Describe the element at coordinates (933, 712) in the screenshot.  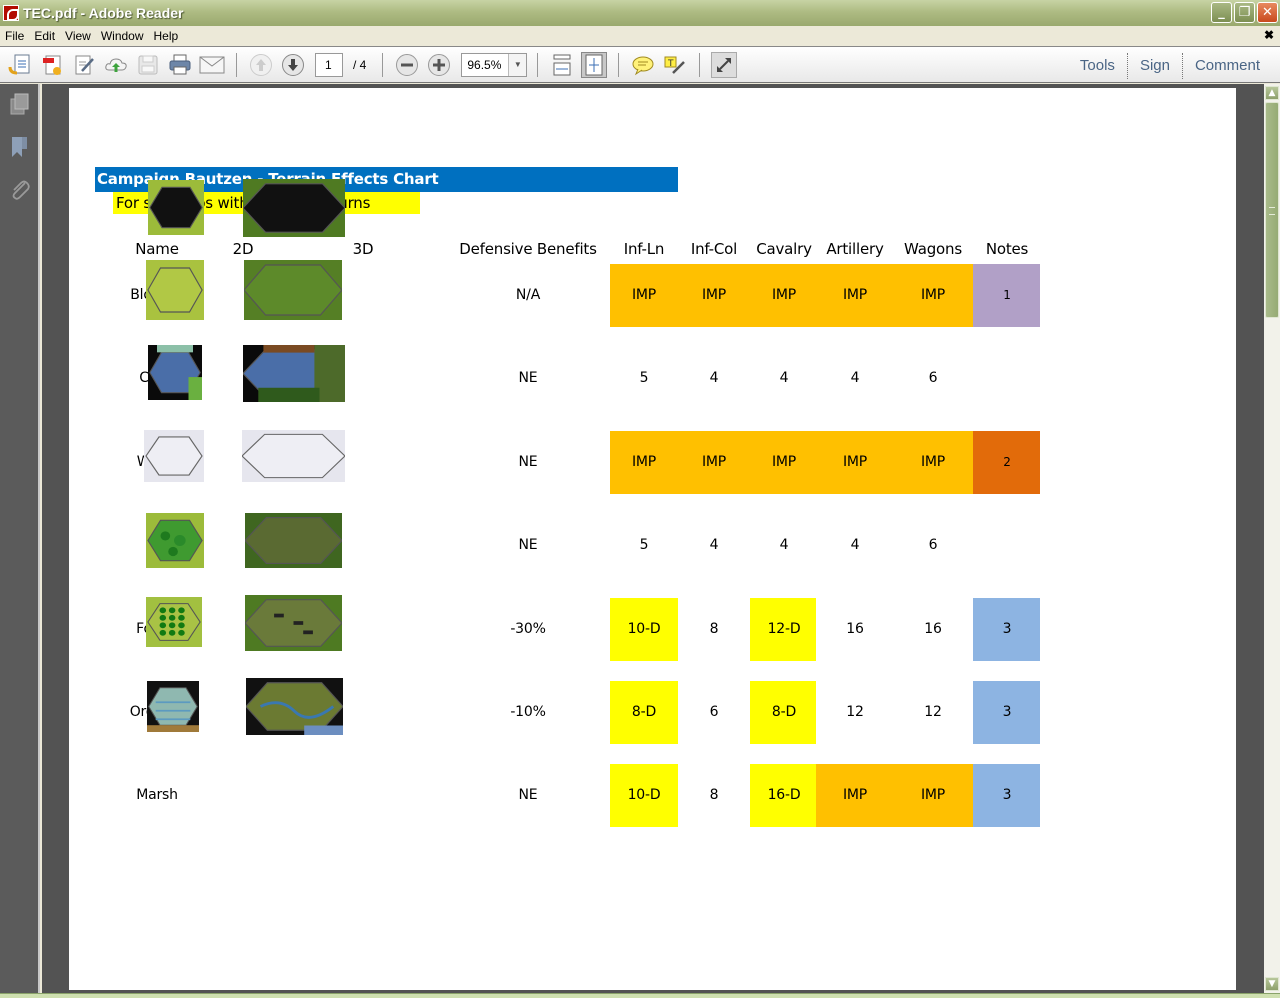
I see `movement-cost-wagons: 12` at that location.